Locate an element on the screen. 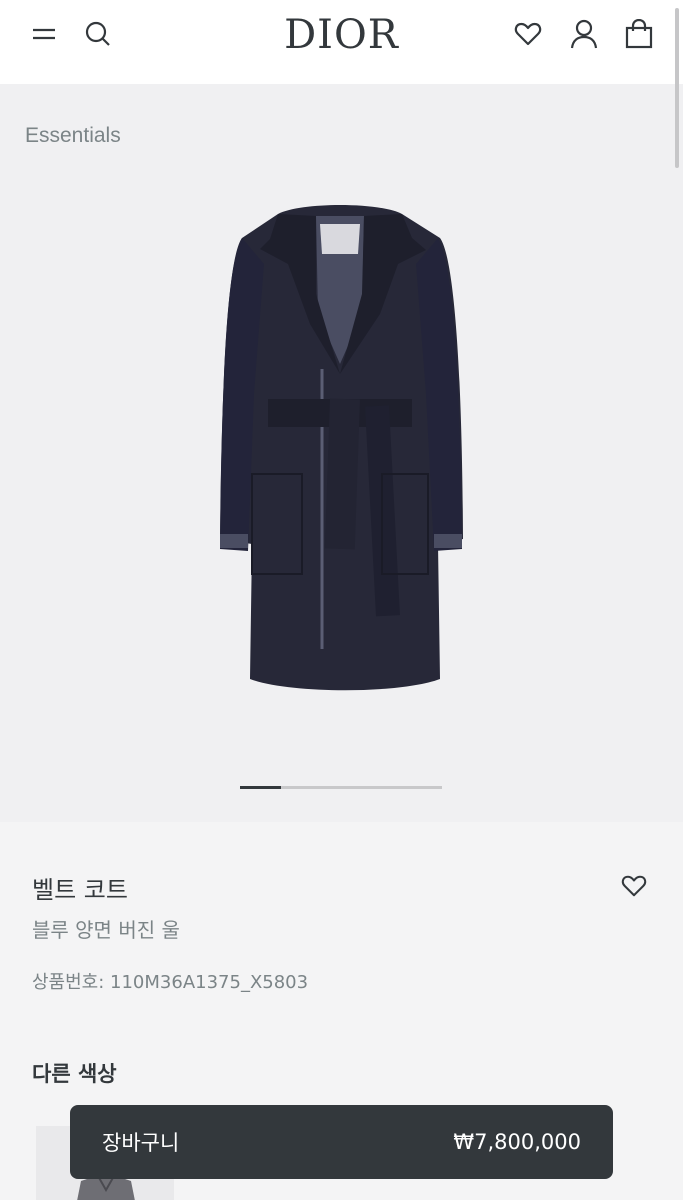  product-sku: 상품번호: 110M36A1375_X5803 is located at coordinates (170, 982).